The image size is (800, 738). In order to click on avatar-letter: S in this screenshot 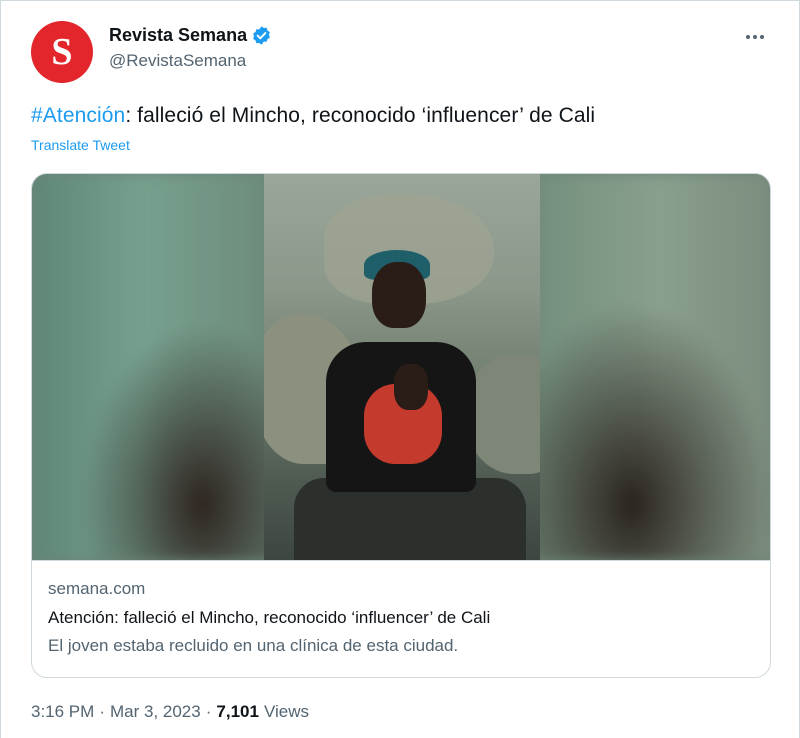, I will do `click(62, 52)`.